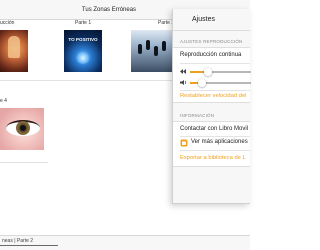 The height and width of the screenshot is (250, 320). What do you see at coordinates (17, 241) in the screenshot?
I see `breadcrumb: neas | Parte 2` at bounding box center [17, 241].